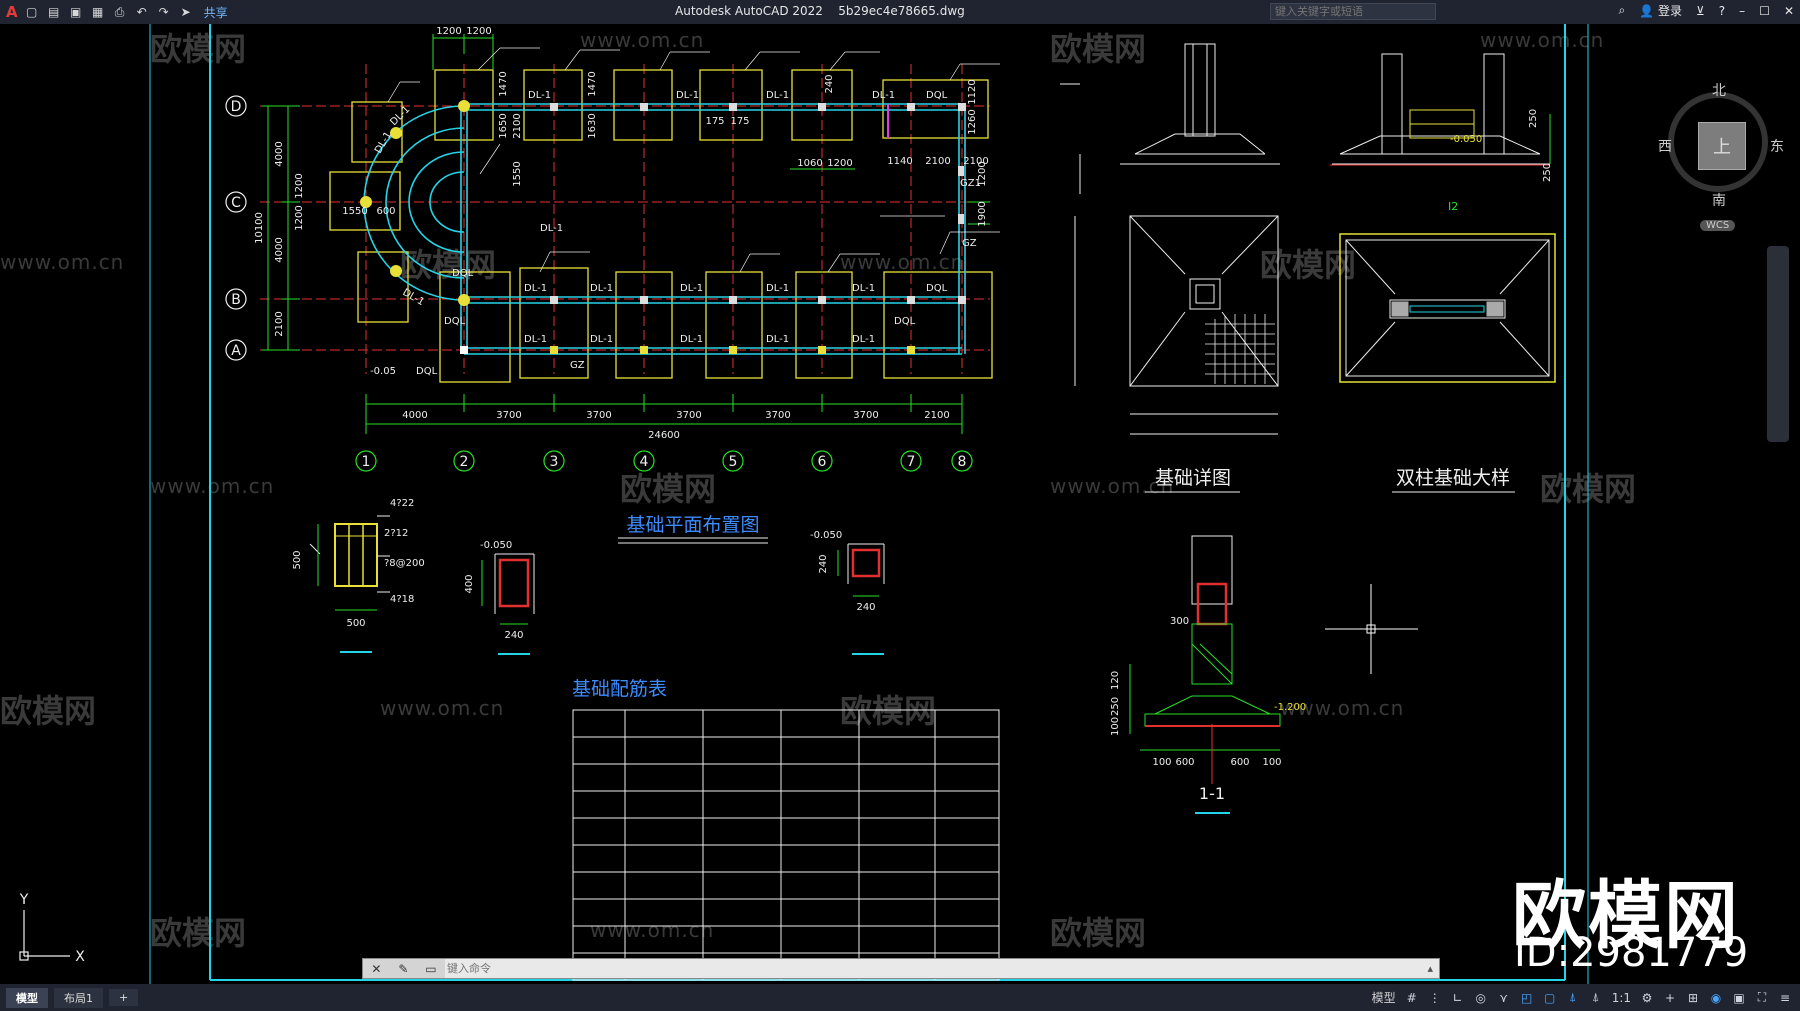 The width and height of the screenshot is (1800, 1011). Describe the element at coordinates (1785, 998) in the screenshot. I see `menu-icon: ≡` at that location.